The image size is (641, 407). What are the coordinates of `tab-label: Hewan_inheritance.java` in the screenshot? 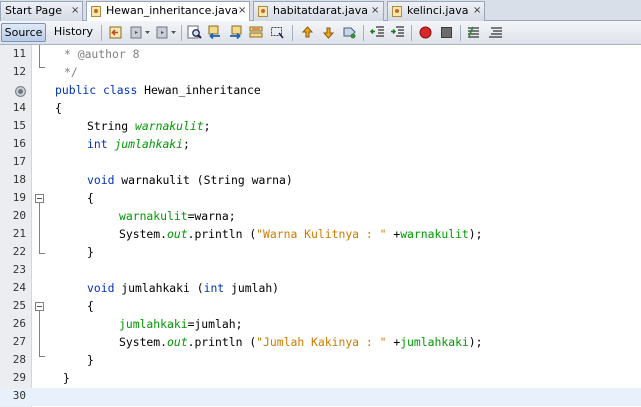 It's located at (172, 10).